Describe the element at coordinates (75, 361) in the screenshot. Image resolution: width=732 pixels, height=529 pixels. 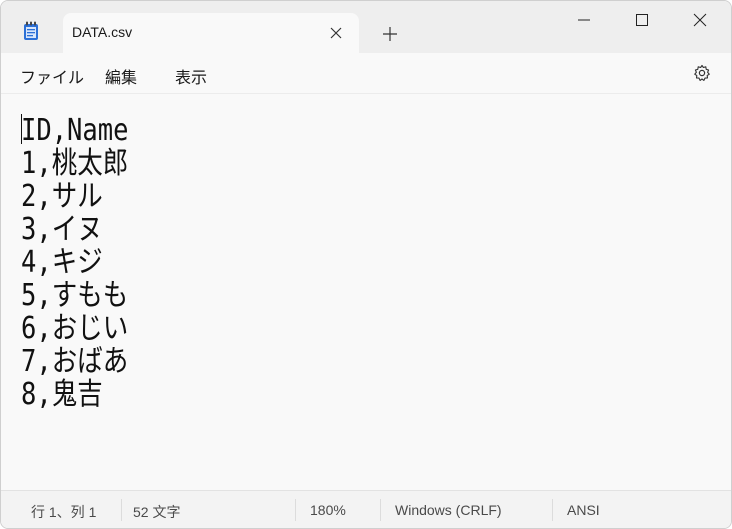
I see `text-line: 7,おばあ` at that location.